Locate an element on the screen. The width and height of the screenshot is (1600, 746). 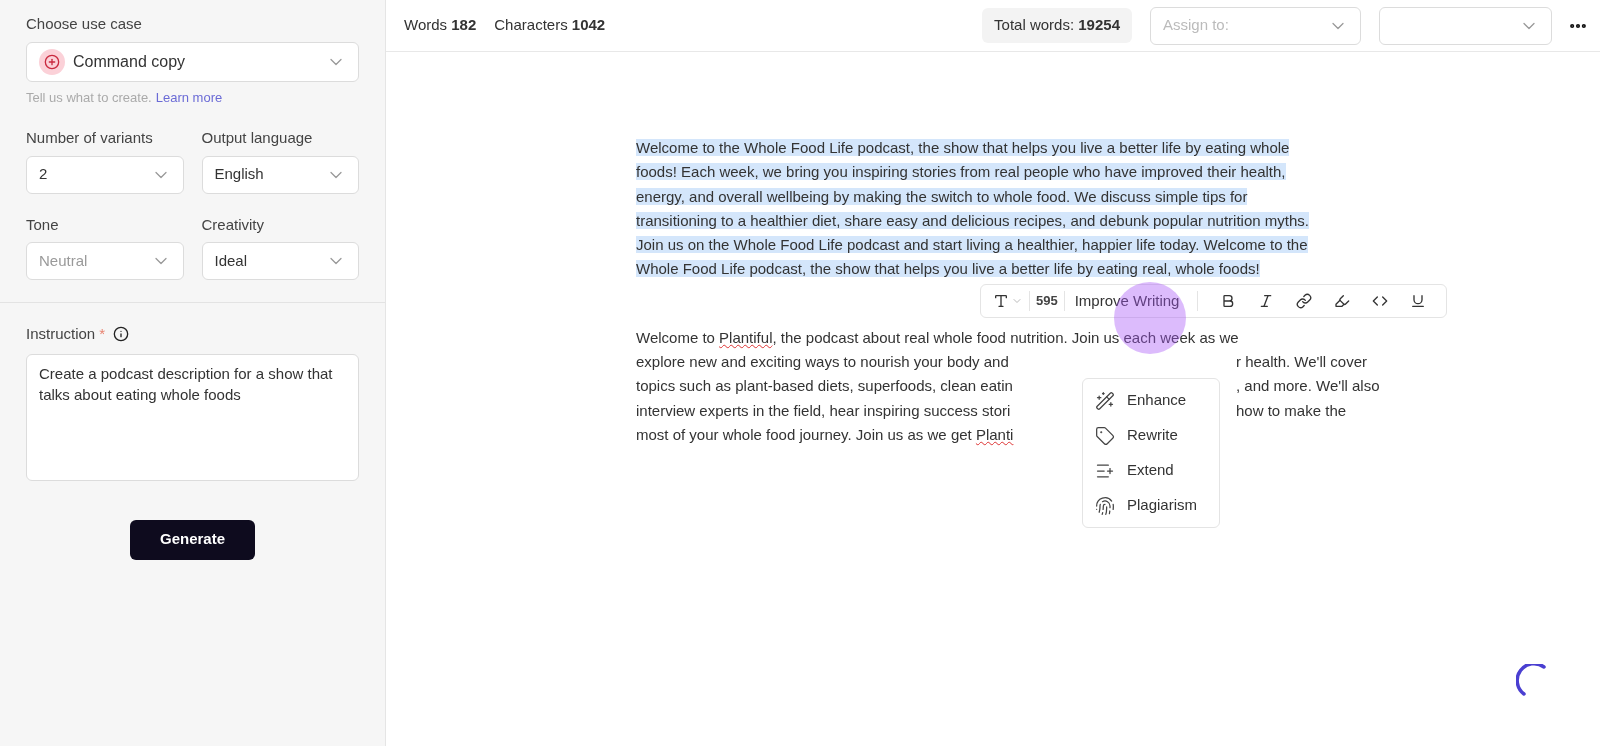
field-label: Creativity is located at coordinates (233, 224).